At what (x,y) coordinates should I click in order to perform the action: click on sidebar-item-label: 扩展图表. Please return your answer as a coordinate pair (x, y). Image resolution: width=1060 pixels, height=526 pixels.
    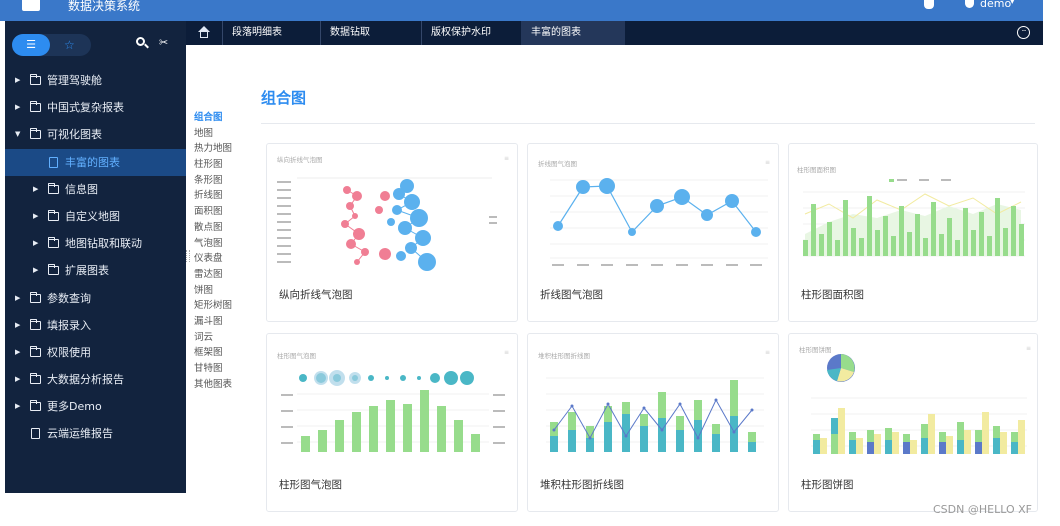
    Looking at the image, I should click on (87, 271).